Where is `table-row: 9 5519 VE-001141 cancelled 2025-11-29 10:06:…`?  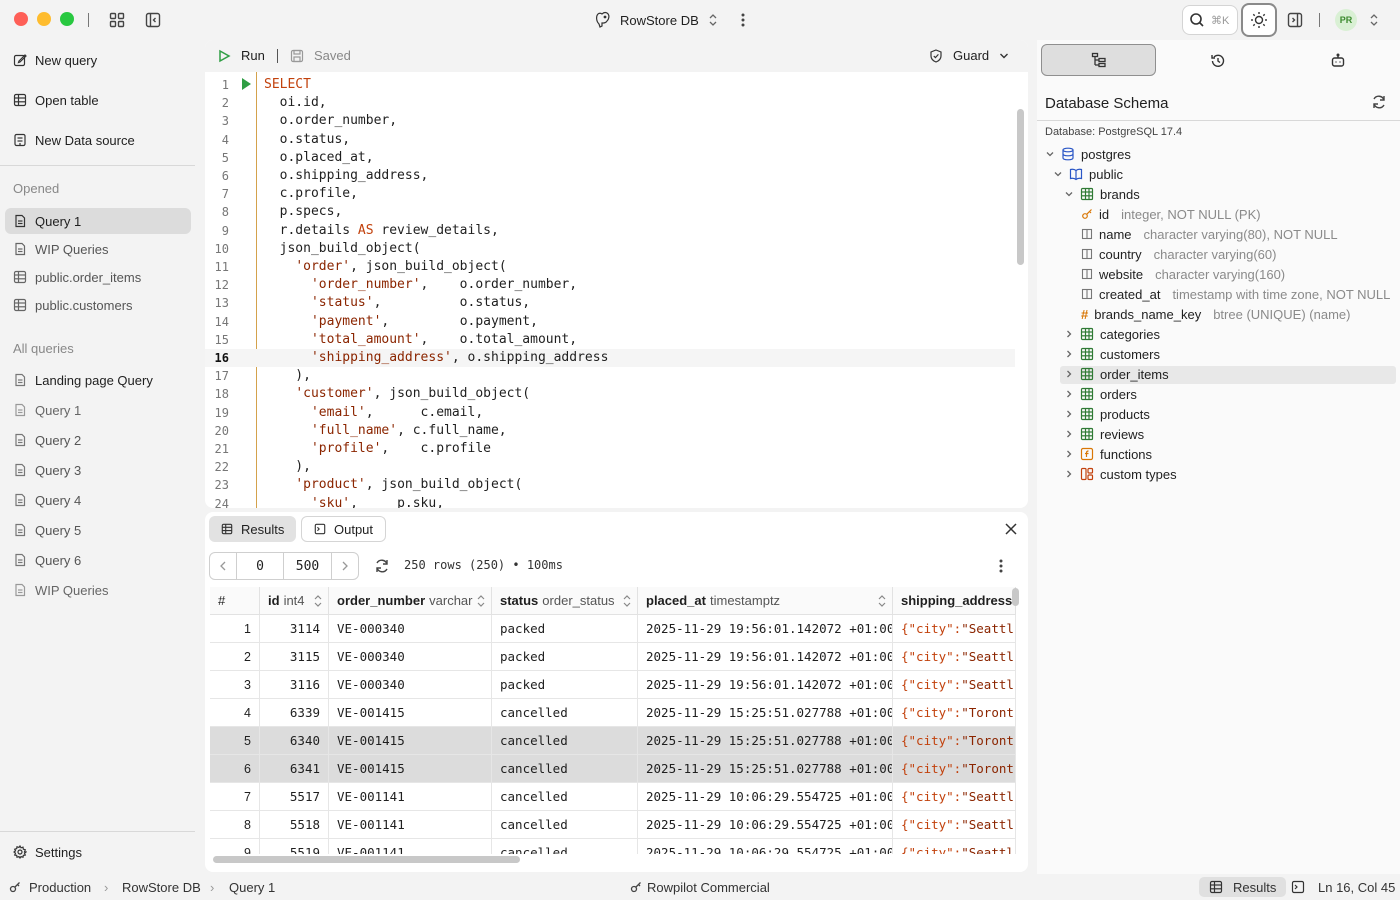
table-row: 9 5519 VE-001141 cancelled 2025-11-29 10:06:… is located at coordinates (613, 846).